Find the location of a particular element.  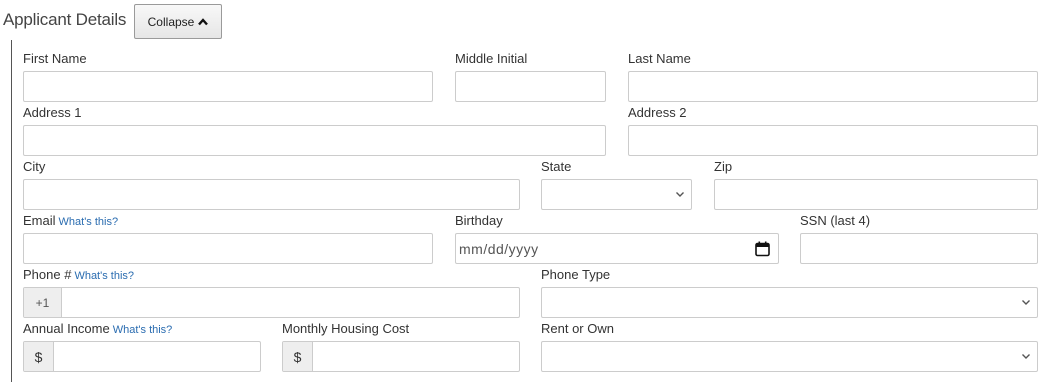

calendar-icon is located at coordinates (762, 249).